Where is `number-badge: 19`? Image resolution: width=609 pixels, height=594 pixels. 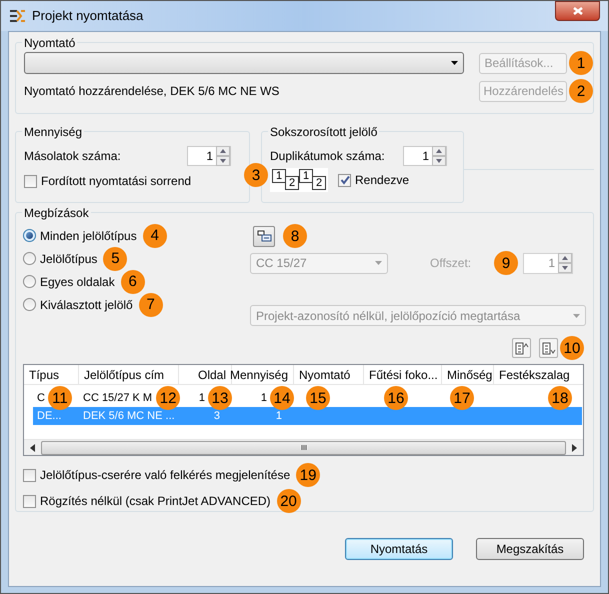
number-badge: 19 is located at coordinates (308, 475).